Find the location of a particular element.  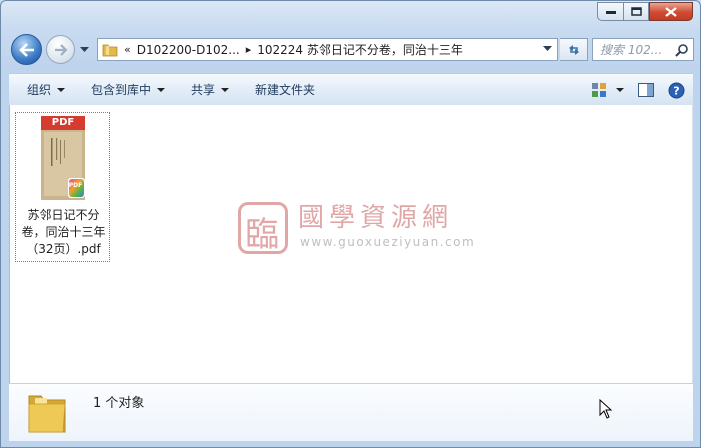

watermark-seal-char: 臨 is located at coordinates (262, 235).